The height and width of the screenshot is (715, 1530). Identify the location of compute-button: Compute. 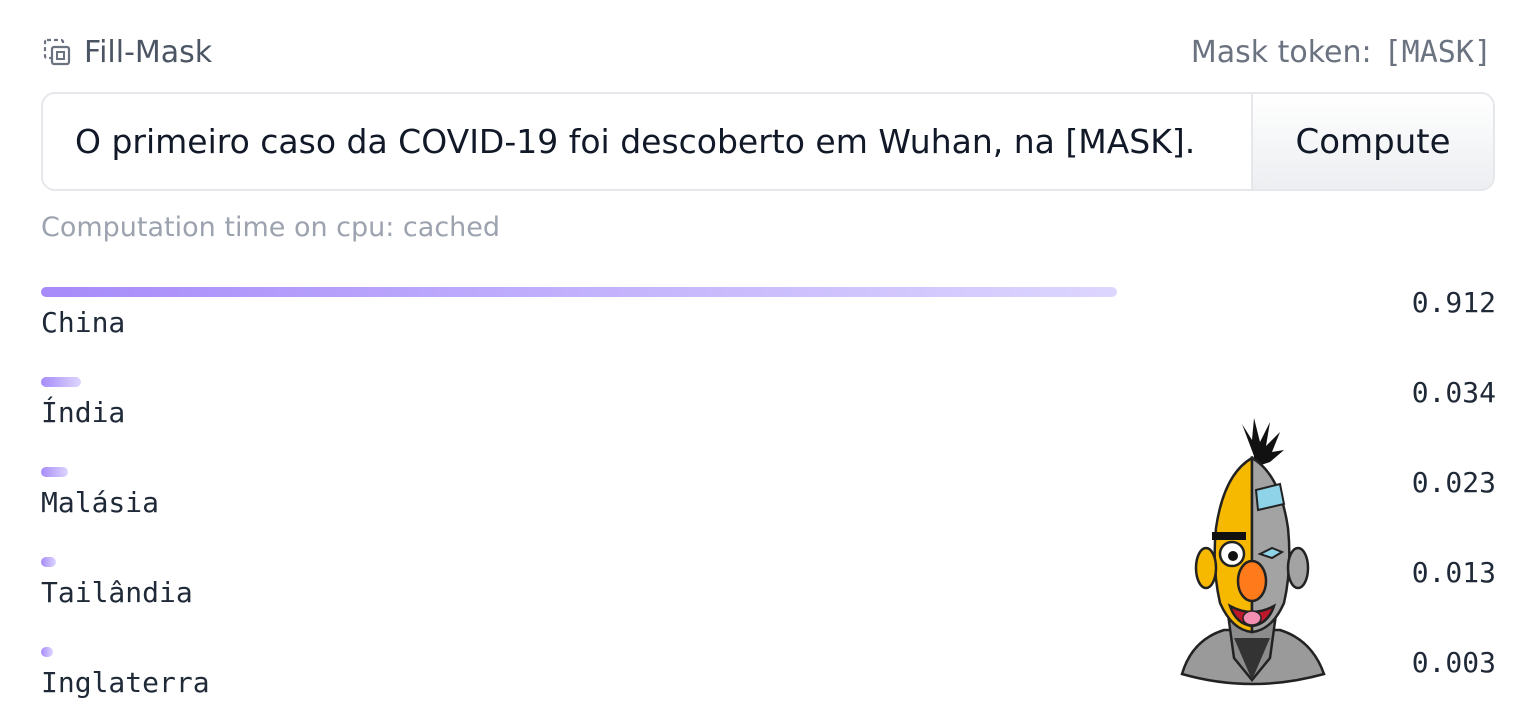
(1372, 141).